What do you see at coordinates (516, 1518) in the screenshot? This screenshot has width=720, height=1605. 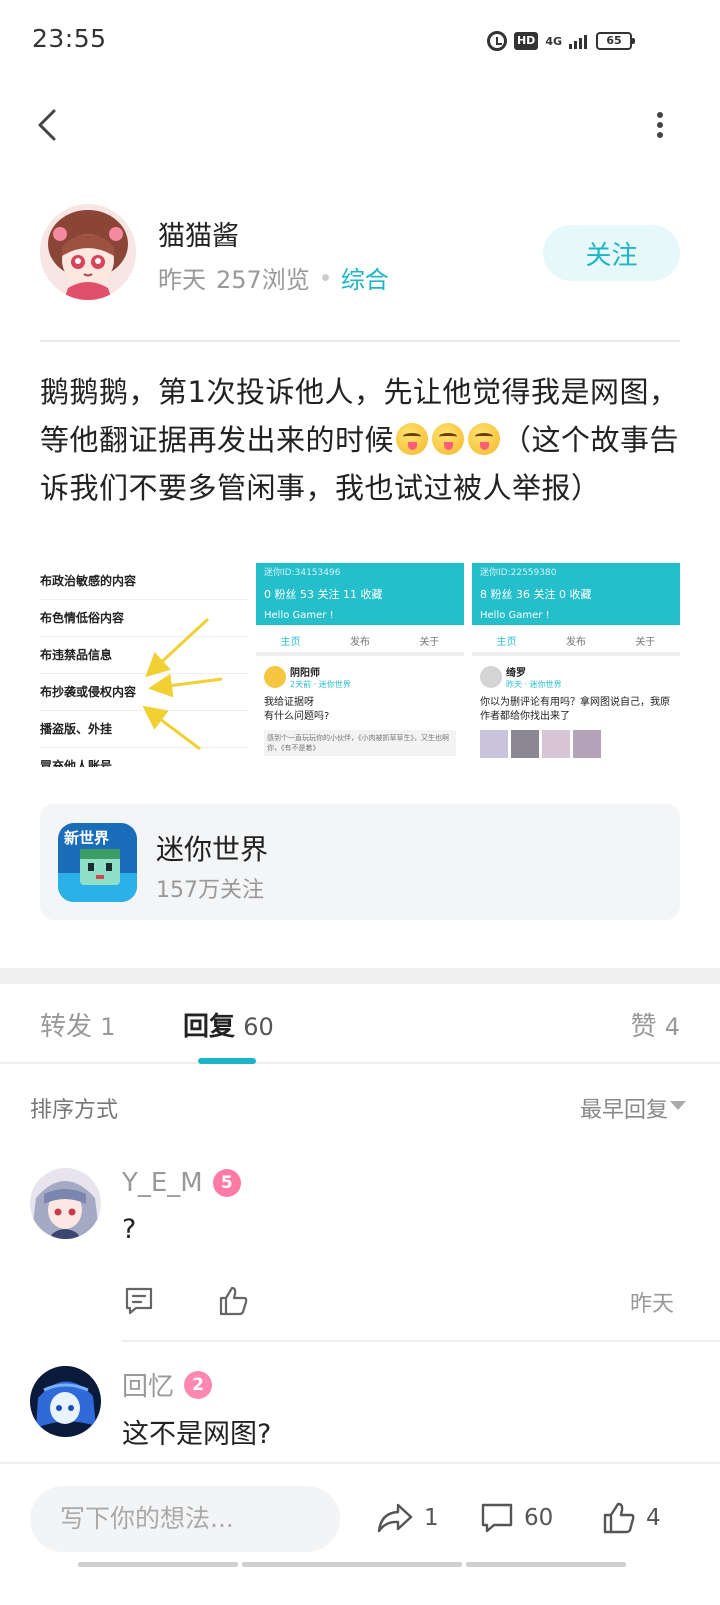 I see `comment-button: 60` at bounding box center [516, 1518].